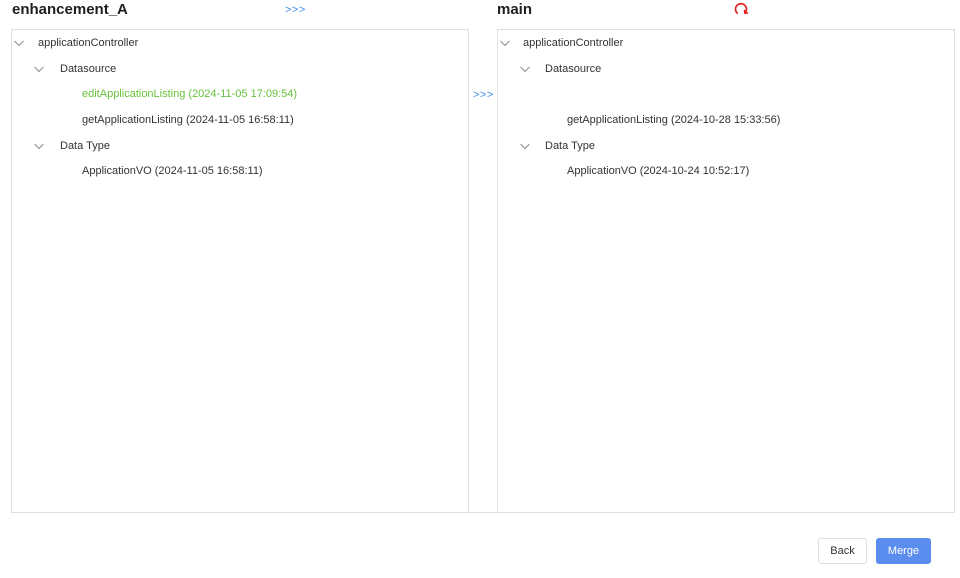  Describe the element at coordinates (842, 551) in the screenshot. I see `back-button: Back` at that location.